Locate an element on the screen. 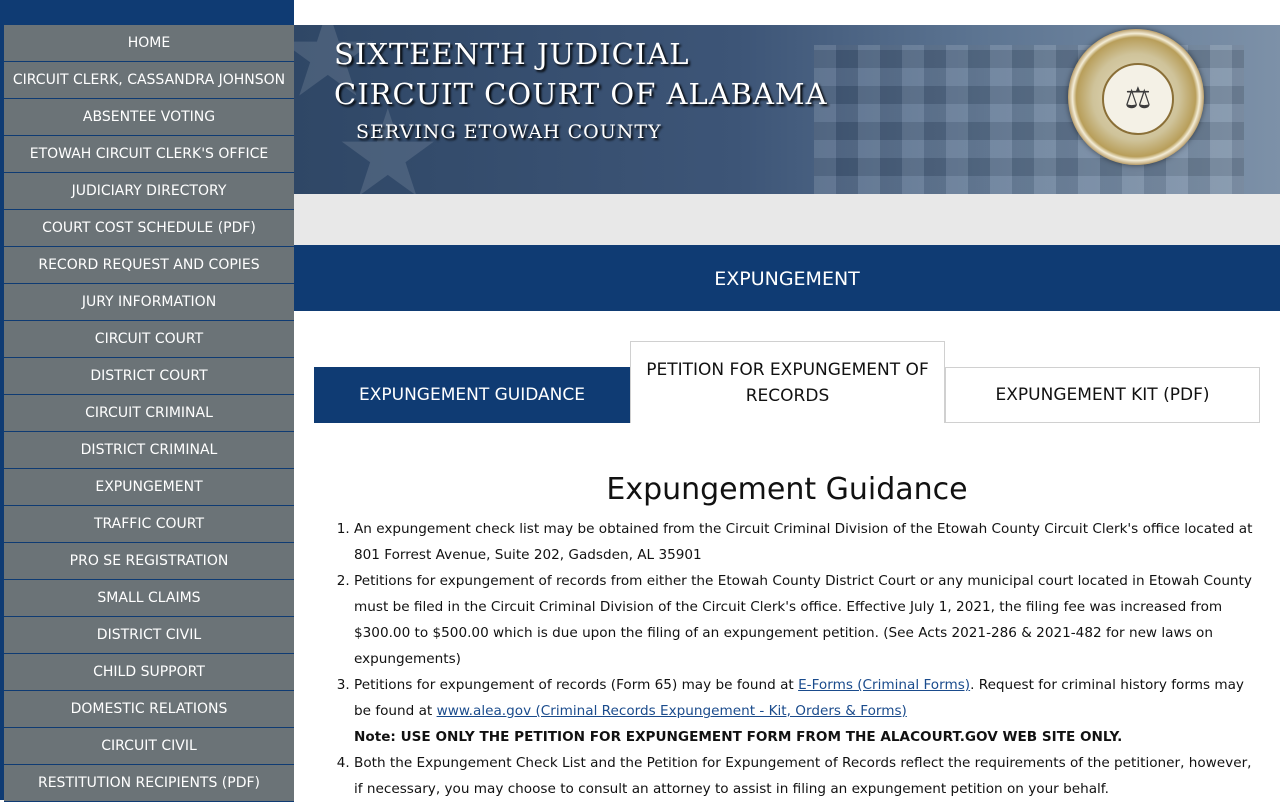 This screenshot has width=1280, height=802. tab-petition-for-expungement: PETITION FOR EXPUNGEMENT OF RECORDS is located at coordinates (787, 382).